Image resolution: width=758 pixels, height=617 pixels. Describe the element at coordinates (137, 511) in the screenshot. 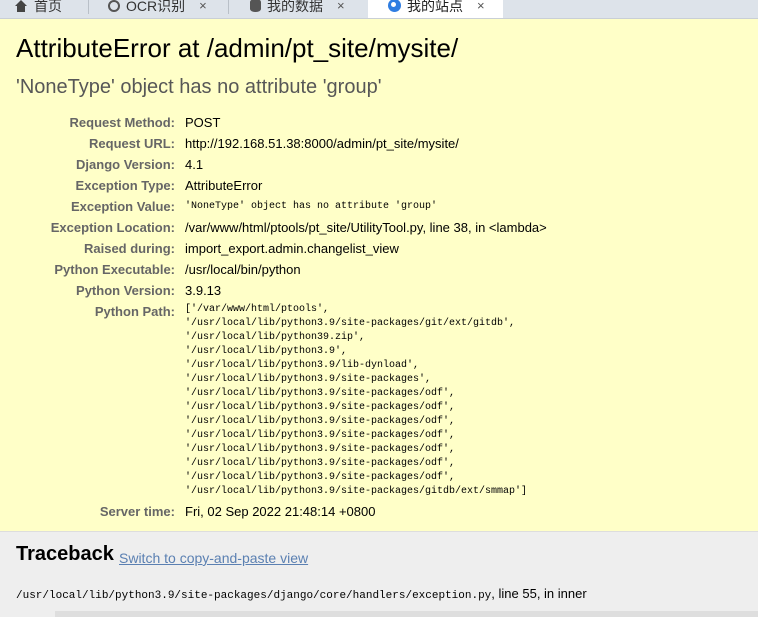

I see `meta-label: Server time:` at that location.